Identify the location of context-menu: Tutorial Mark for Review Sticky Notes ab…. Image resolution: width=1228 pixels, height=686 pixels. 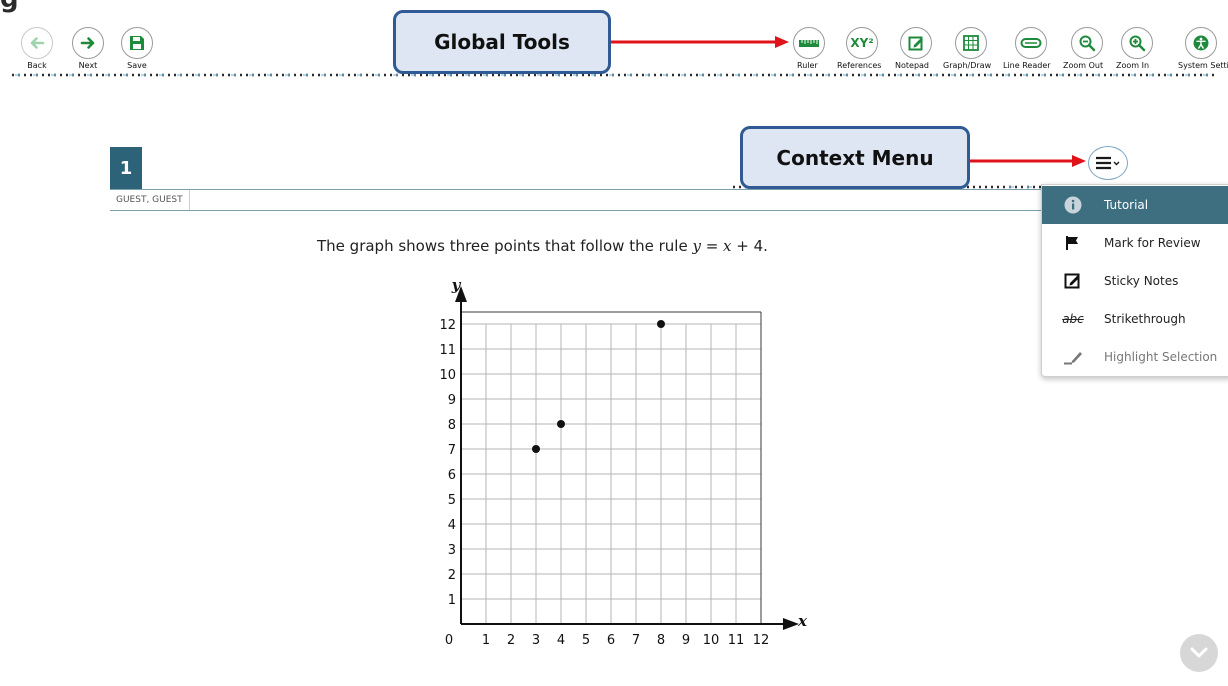
(1134, 280).